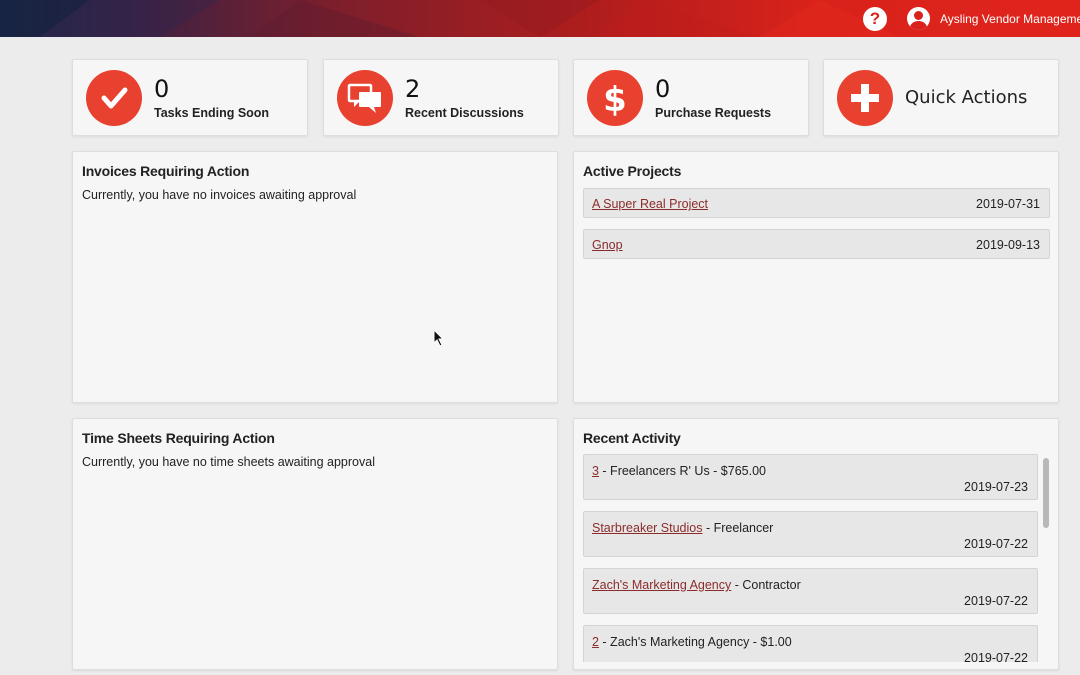  I want to click on activity-link: Zach's Marketing Agency, so click(661, 585).